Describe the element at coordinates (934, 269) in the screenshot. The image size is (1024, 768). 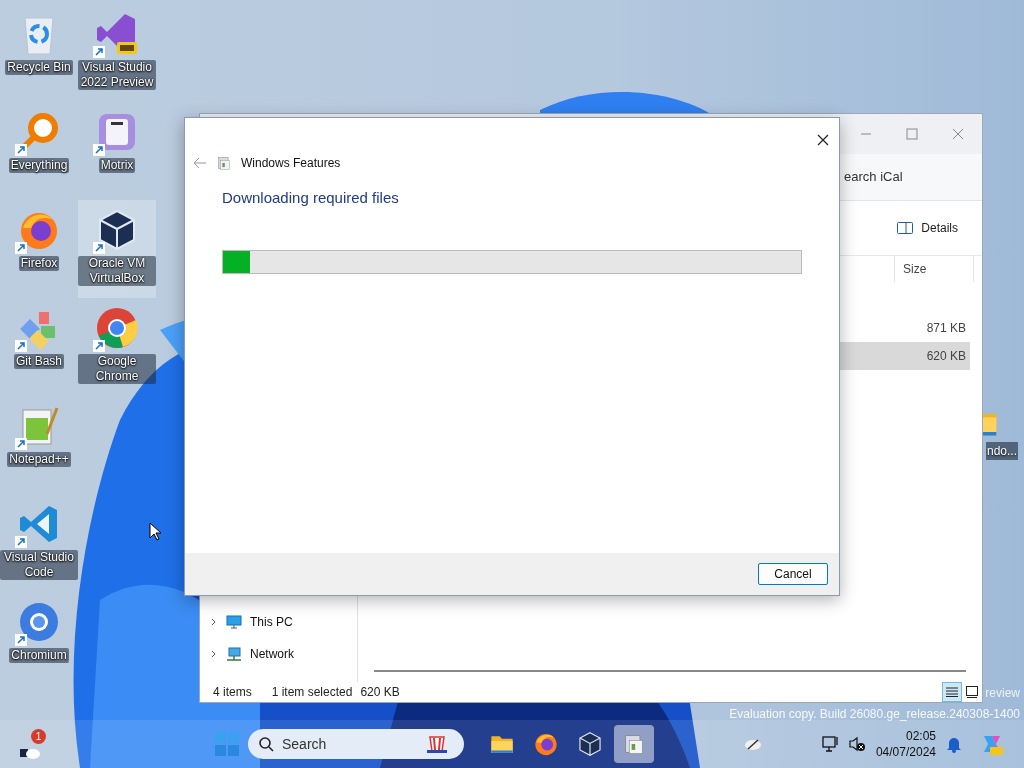
I see `column-header: Size` at that location.